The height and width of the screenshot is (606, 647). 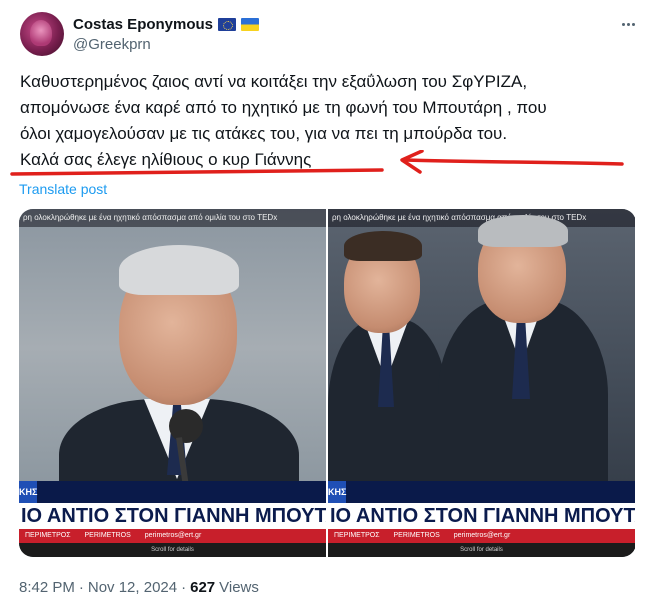 What do you see at coordinates (132, 587) in the screenshot?
I see `post-date: Nov 12, 2024` at bounding box center [132, 587].